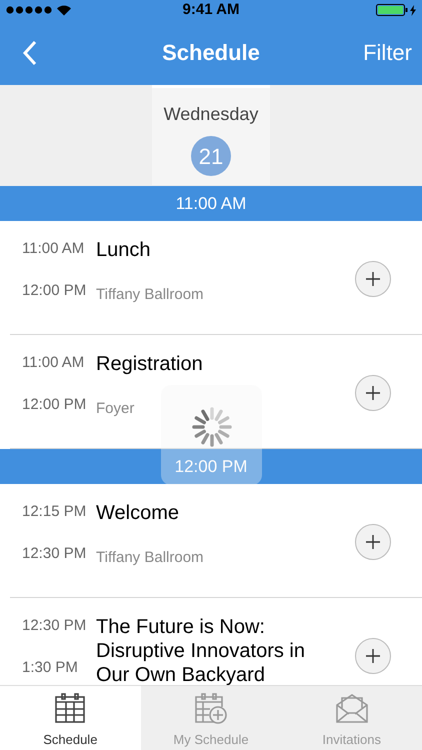 Image resolution: width=422 pixels, height=750 pixels. I want to click on screen-title: Schedule, so click(211, 53).